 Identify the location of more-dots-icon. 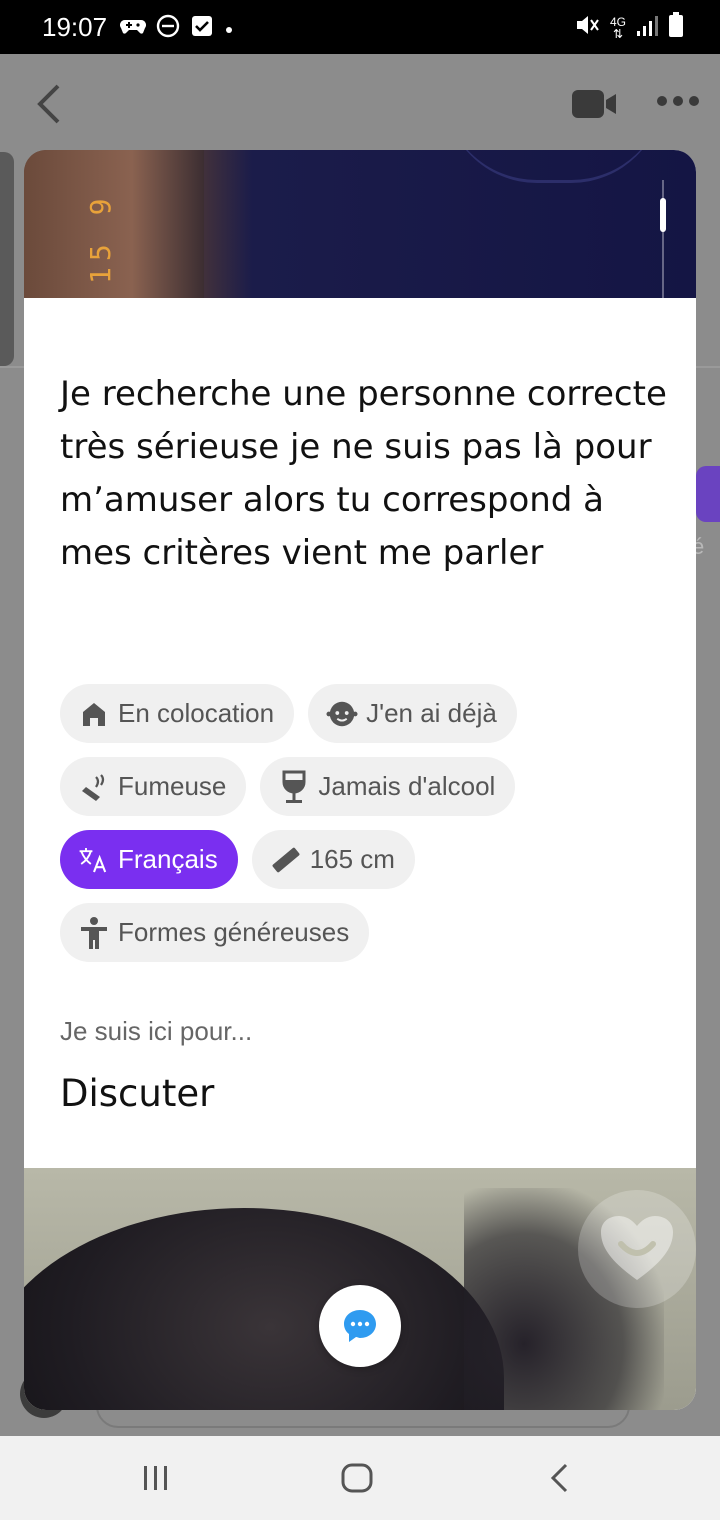
(678, 101).